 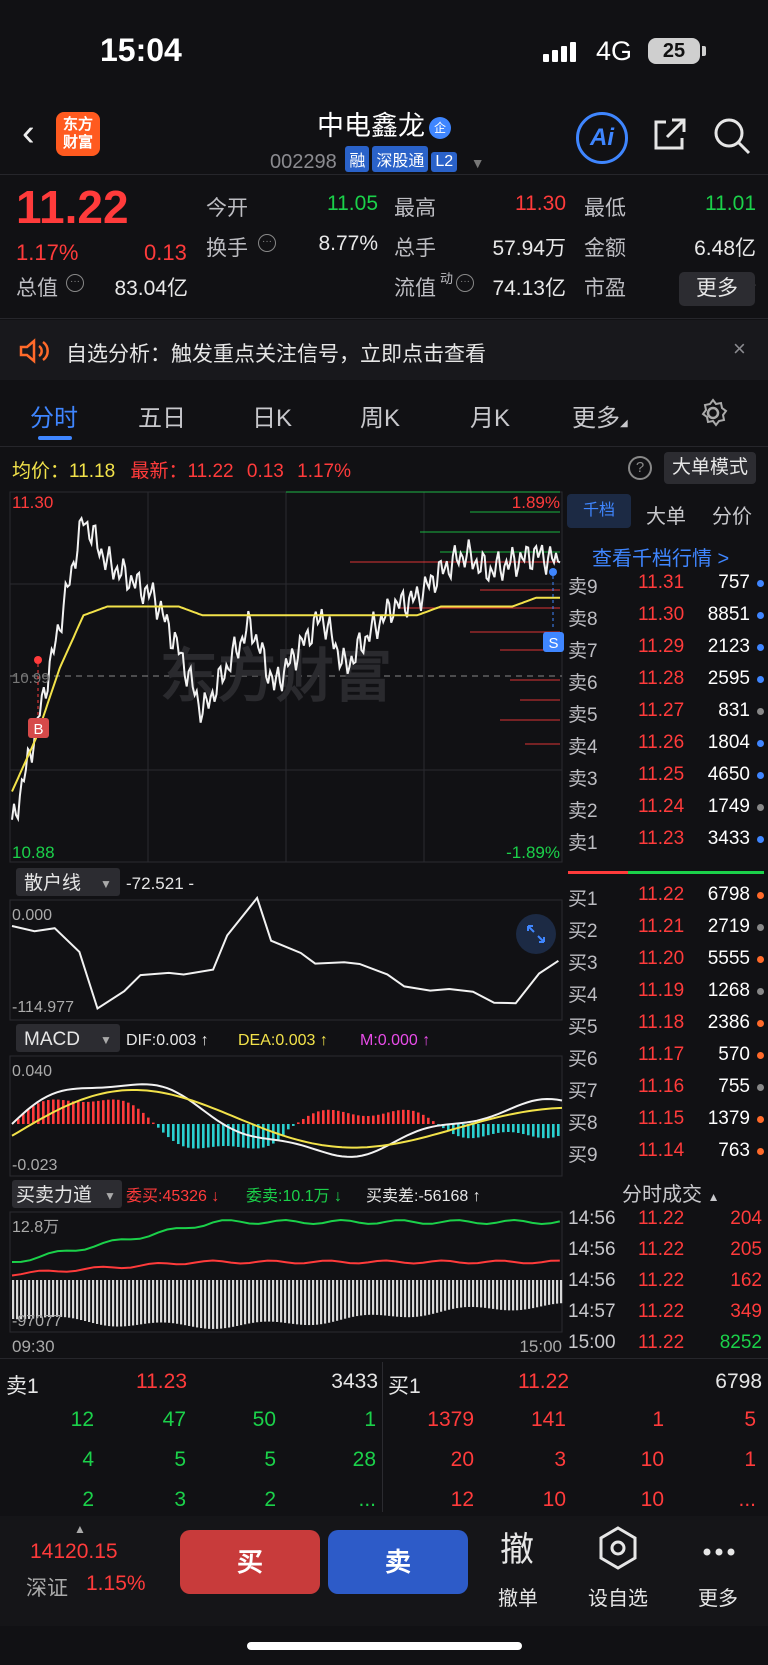 I want to click on bid-row: 买6 11.17 570, so click(x=666, y=1060).